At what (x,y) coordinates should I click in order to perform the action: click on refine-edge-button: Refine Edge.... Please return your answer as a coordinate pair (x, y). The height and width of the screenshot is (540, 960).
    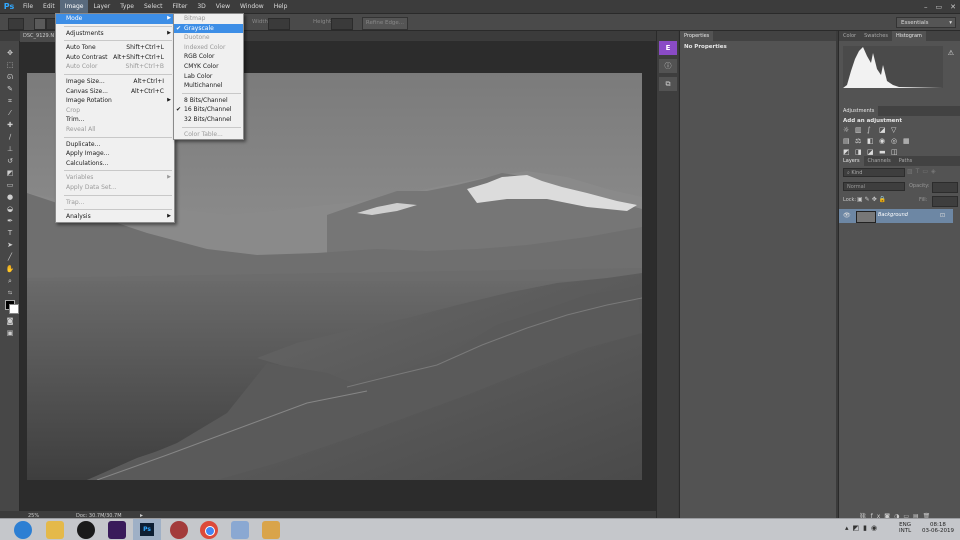
    Looking at the image, I should click on (385, 23).